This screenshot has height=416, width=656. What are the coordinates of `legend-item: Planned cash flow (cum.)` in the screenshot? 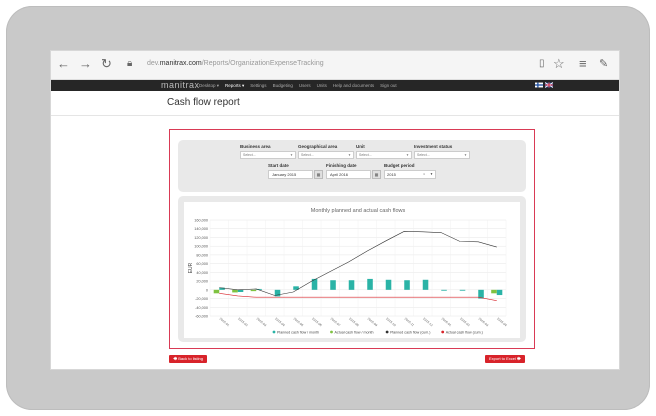 It's located at (410, 332).